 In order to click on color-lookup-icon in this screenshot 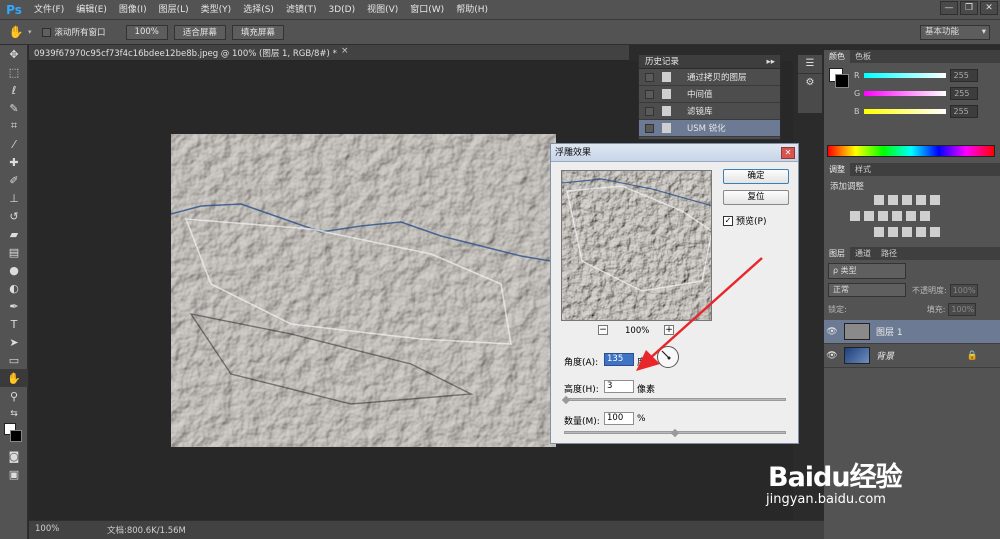, I will do `click(925, 216)`.